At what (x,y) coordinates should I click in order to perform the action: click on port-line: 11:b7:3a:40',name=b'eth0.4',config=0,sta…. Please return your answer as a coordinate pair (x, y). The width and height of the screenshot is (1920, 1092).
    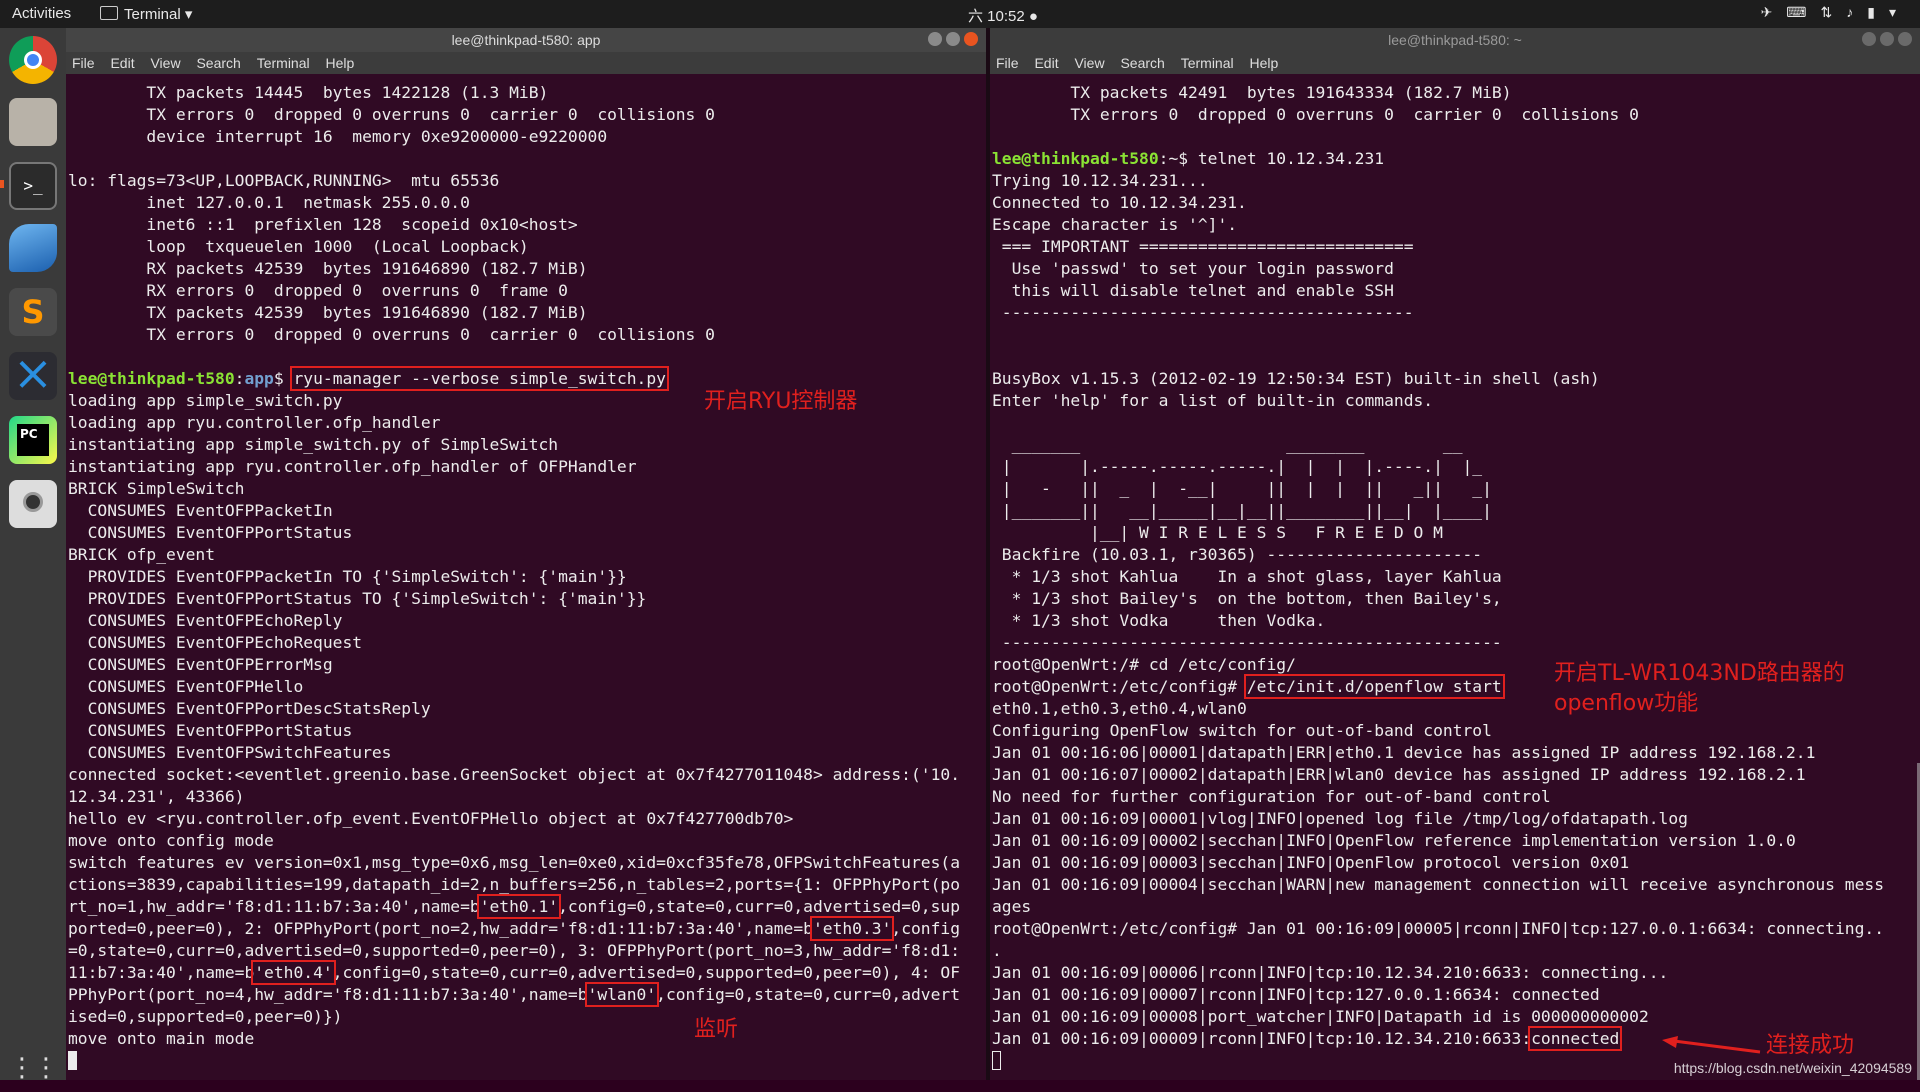
    Looking at the image, I should click on (514, 972).